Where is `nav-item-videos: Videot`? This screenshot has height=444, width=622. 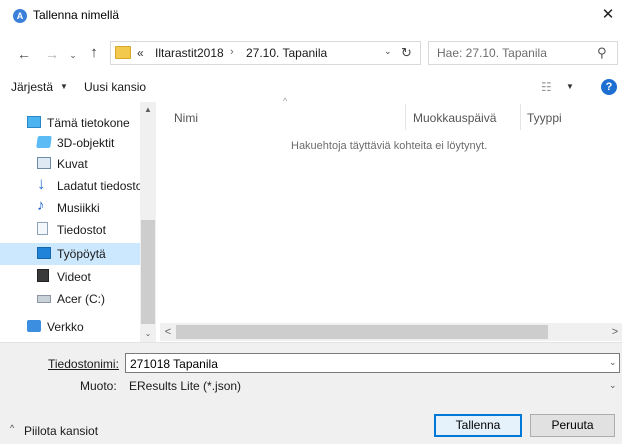
nav-item-videos: Videot is located at coordinates (70, 277).